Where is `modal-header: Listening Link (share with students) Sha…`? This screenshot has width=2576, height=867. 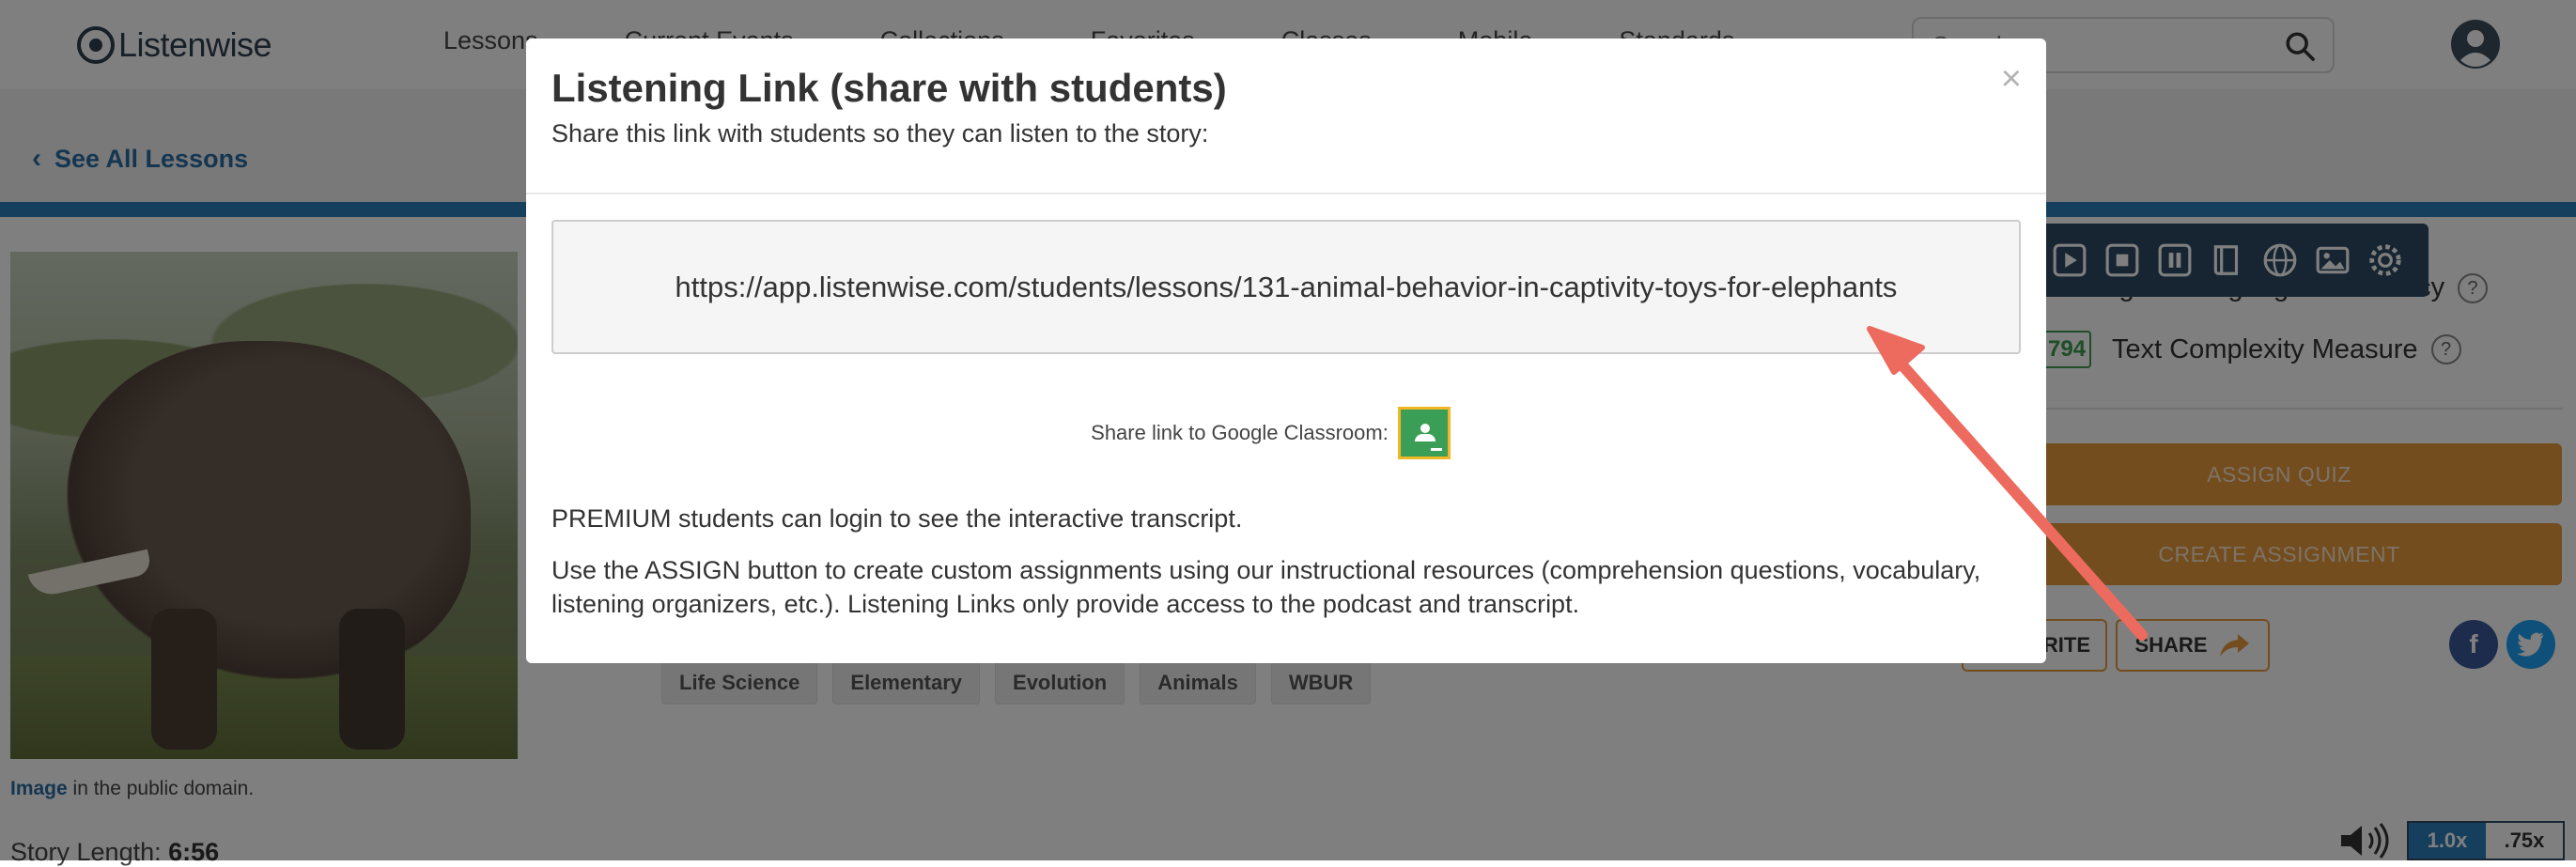 modal-header: Listening Link (share with students) Sha… is located at coordinates (1286, 116).